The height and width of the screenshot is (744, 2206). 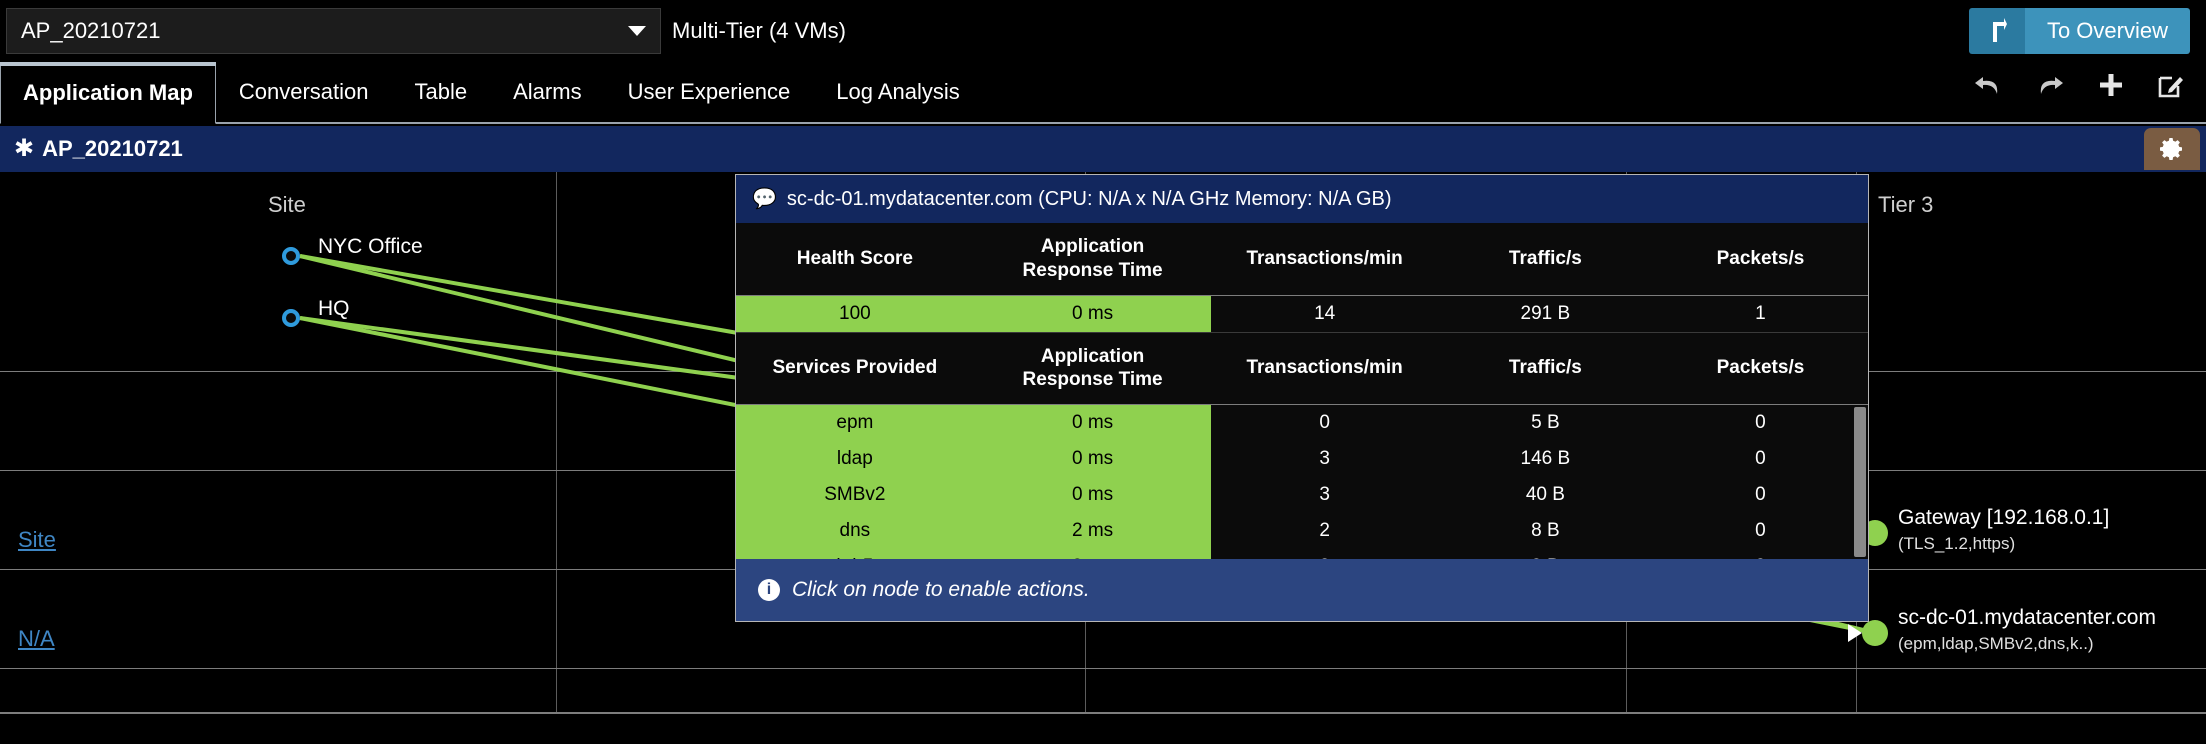 What do you see at coordinates (1324, 368) in the screenshot?
I see `services-header-cell: Transactions/min` at bounding box center [1324, 368].